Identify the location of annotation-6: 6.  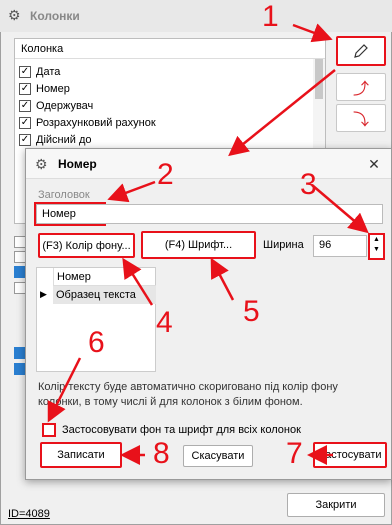
(96, 342).